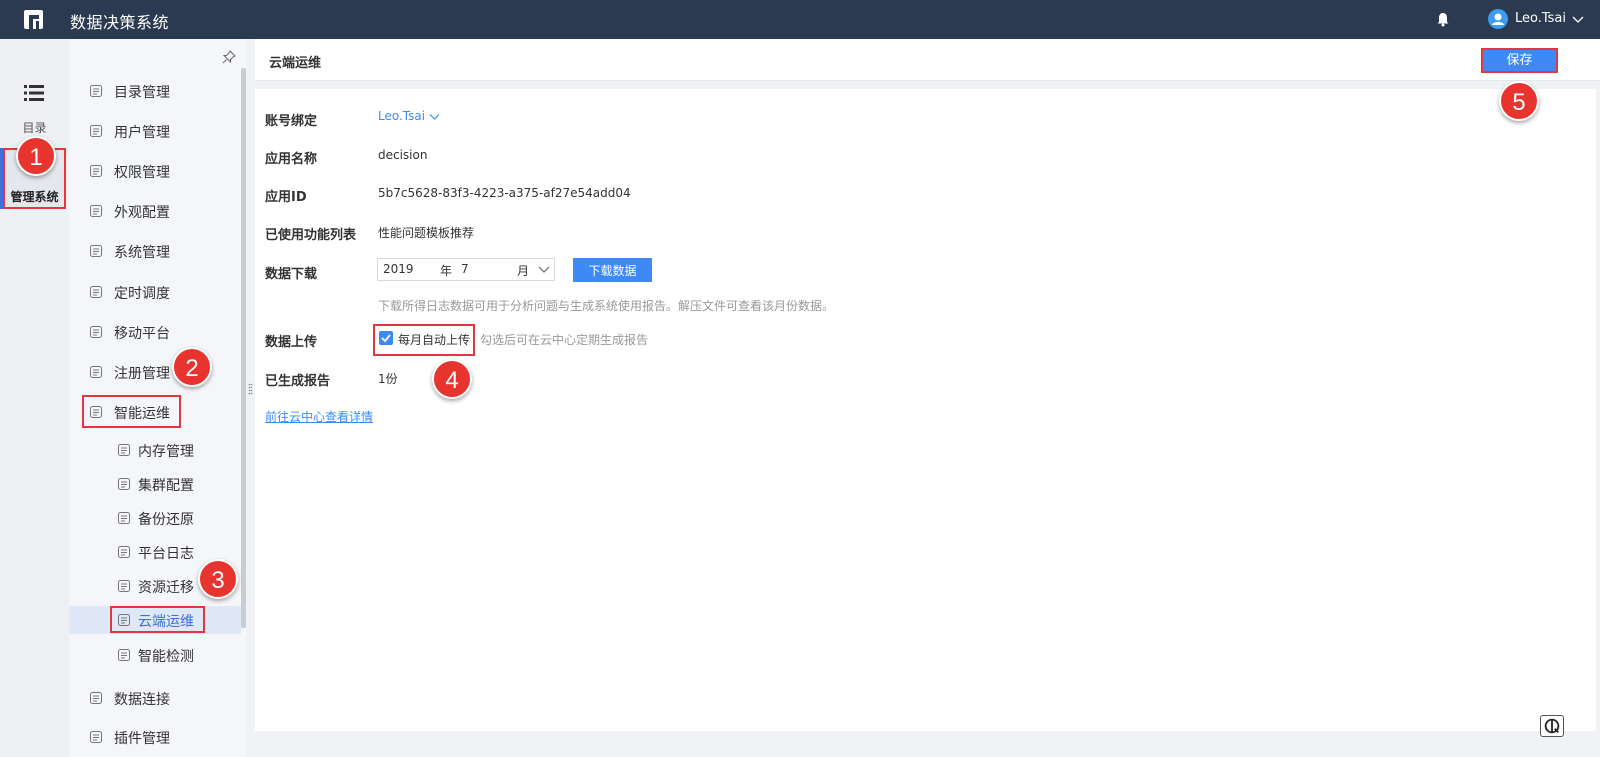 The height and width of the screenshot is (757, 1600). What do you see at coordinates (142, 334) in the screenshot?
I see `nav-item-label: 移动平台` at bounding box center [142, 334].